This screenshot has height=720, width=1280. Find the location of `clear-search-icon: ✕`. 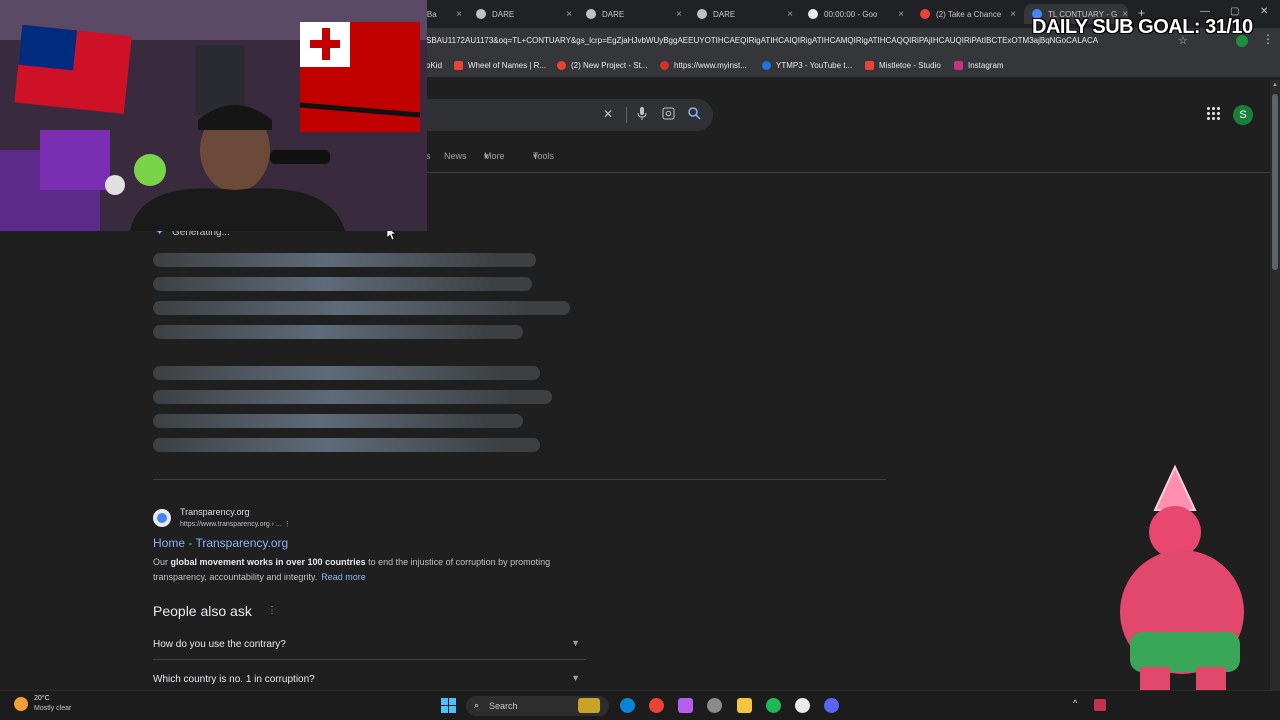

clear-search-icon: ✕ is located at coordinates (608, 114).